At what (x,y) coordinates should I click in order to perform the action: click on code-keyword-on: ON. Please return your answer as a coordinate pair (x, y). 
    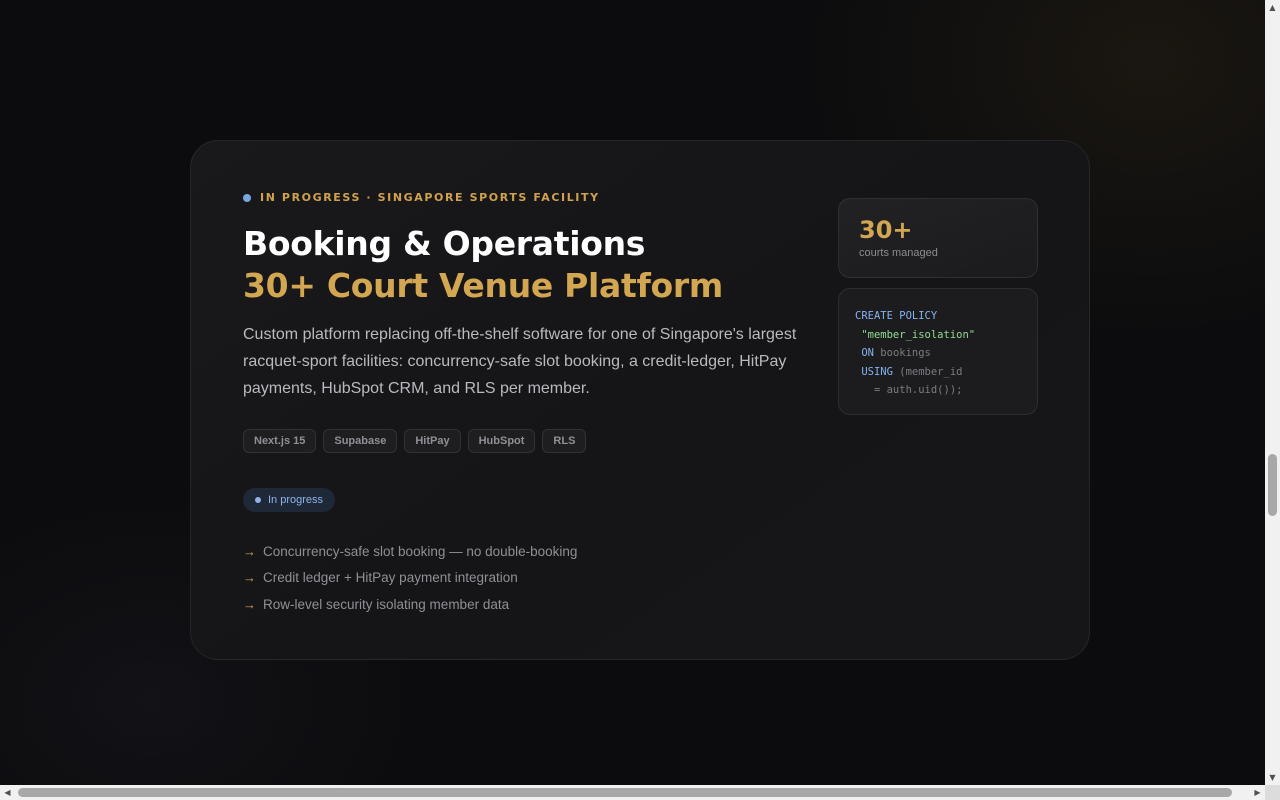
    Looking at the image, I should click on (867, 353).